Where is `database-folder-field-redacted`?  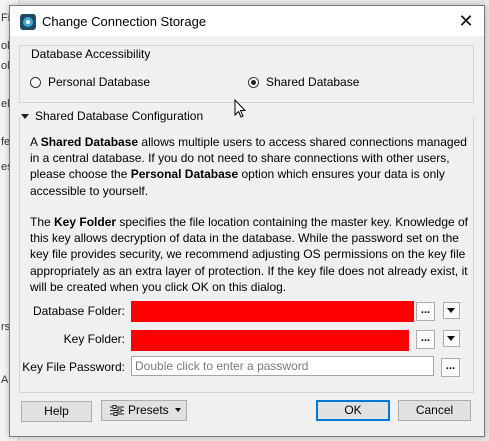 database-folder-field-redacted is located at coordinates (272, 311).